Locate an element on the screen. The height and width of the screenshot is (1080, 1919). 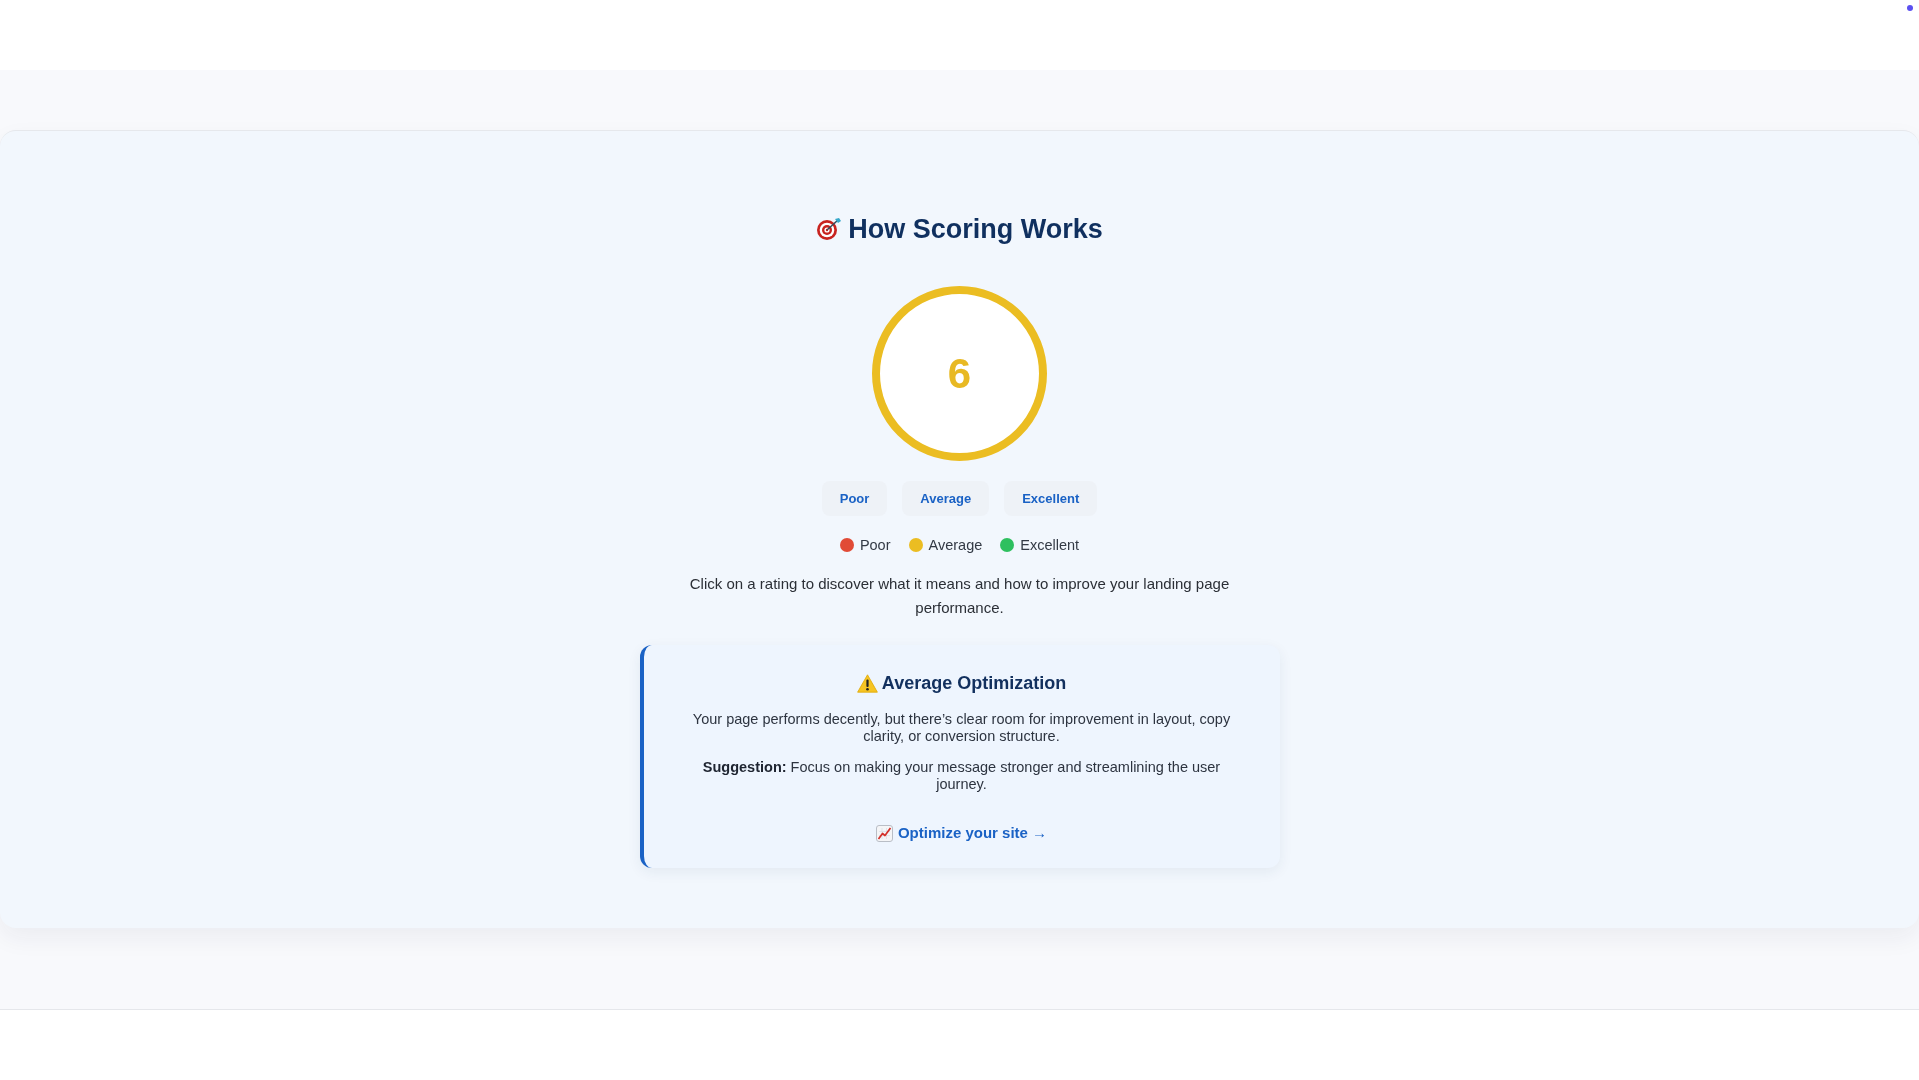
card-description: Your page performs decently, but there’s clear room for improvement in layout, copy clarity, or conversion structure. is located at coordinates (961, 728).